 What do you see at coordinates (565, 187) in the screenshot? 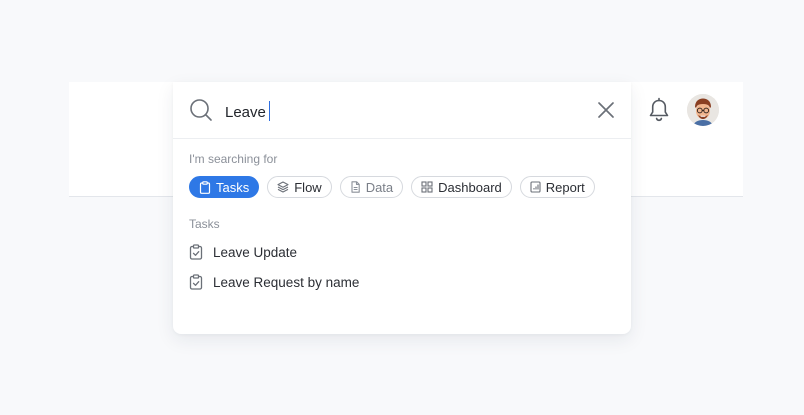
I see `filter-chip-label: Report` at bounding box center [565, 187].